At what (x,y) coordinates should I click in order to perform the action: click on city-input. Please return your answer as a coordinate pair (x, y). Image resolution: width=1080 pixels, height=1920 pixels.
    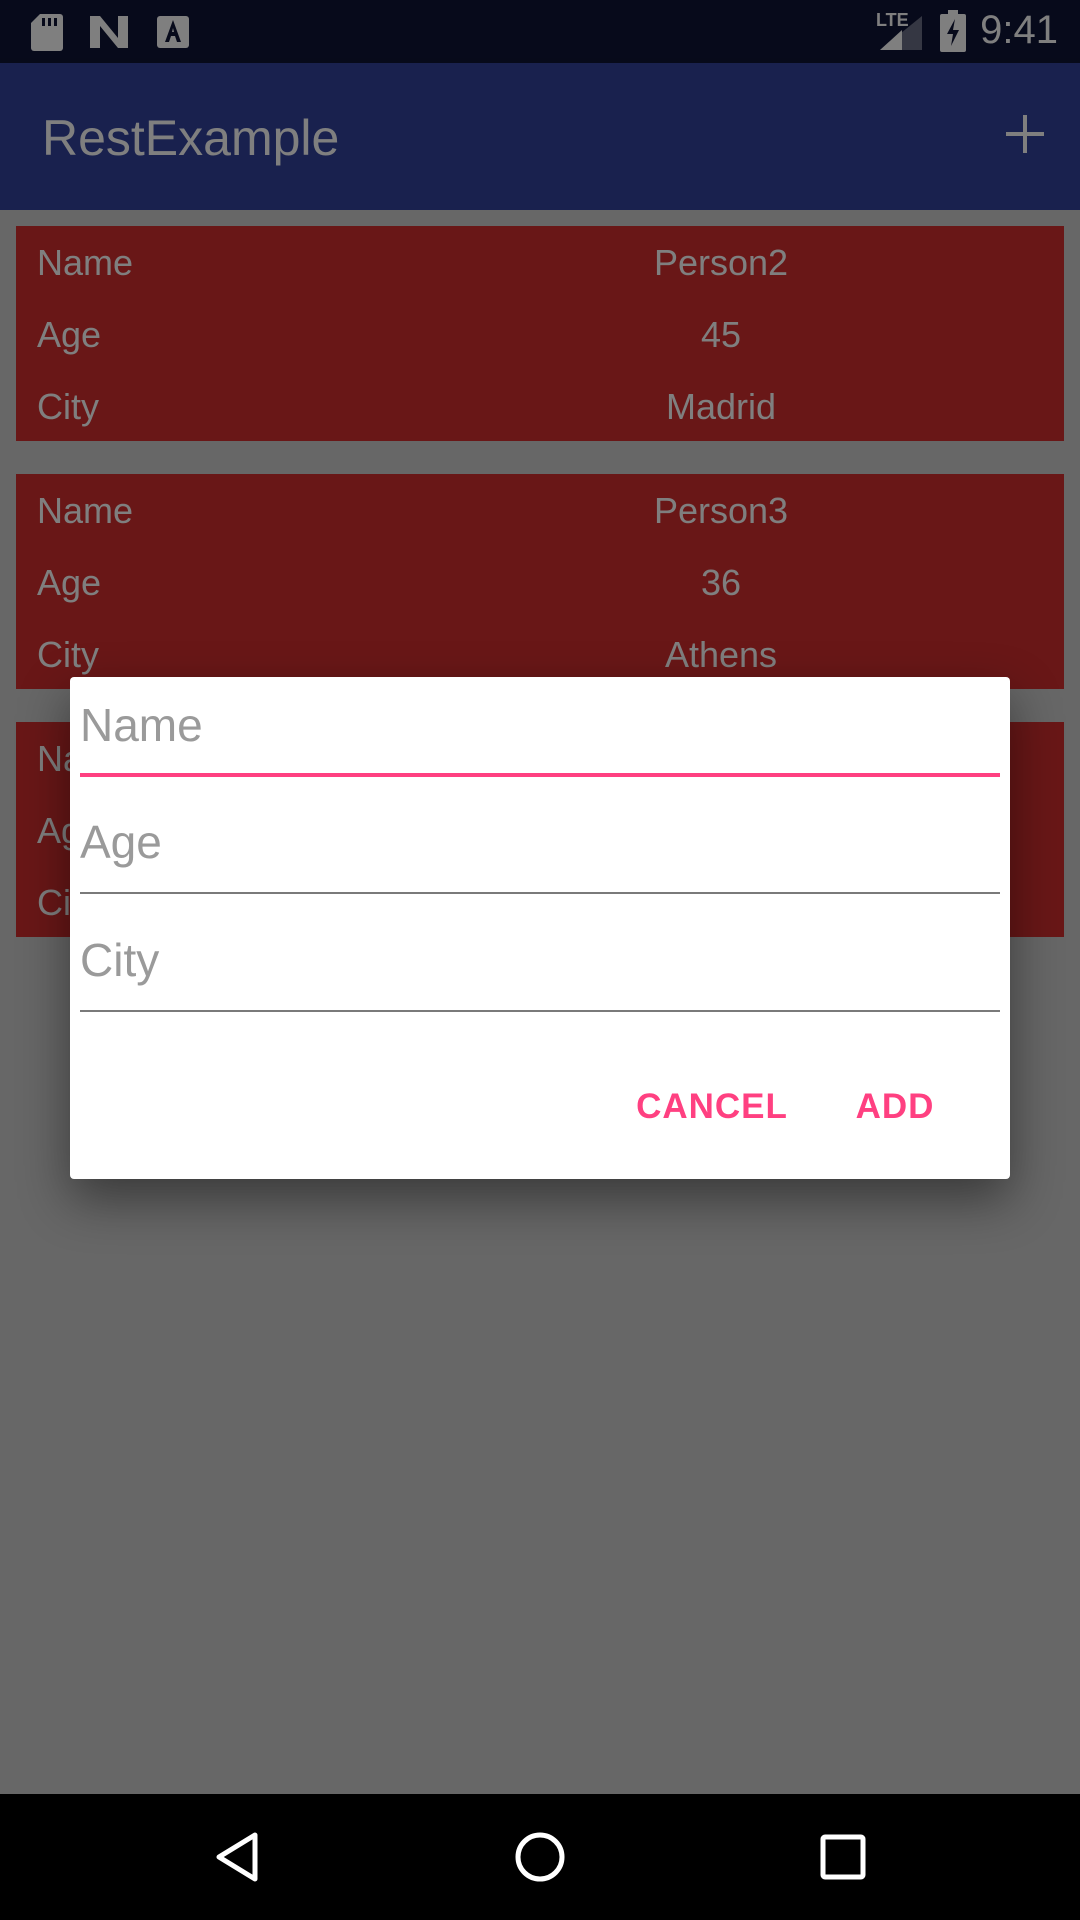
    Looking at the image, I should click on (540, 960).